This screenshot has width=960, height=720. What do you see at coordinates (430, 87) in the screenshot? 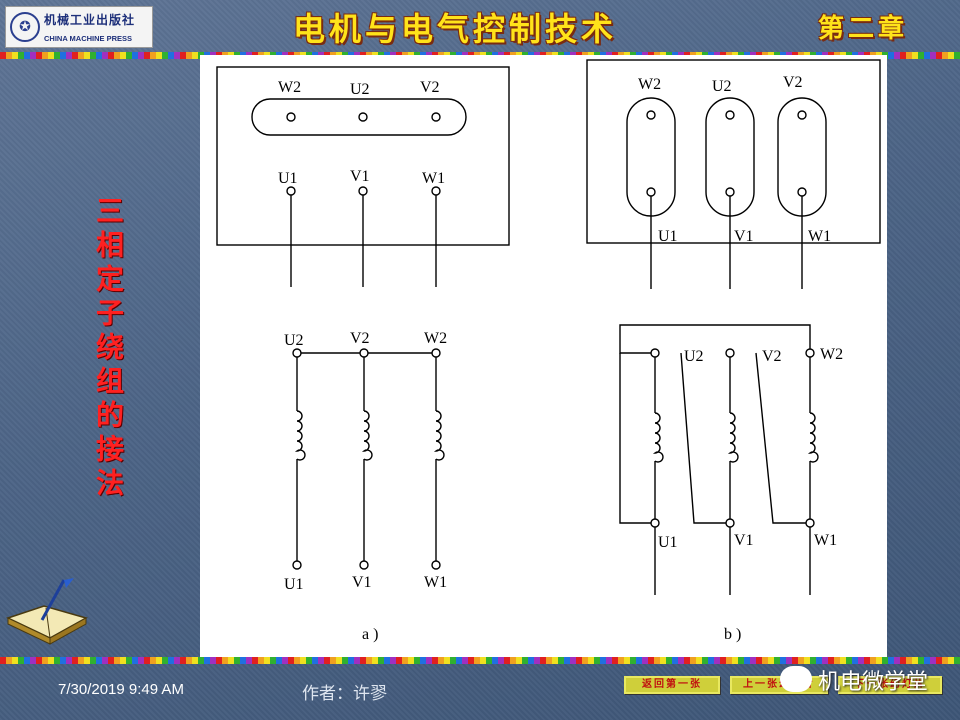
I see `label-a-top-v2: V2` at bounding box center [430, 87].